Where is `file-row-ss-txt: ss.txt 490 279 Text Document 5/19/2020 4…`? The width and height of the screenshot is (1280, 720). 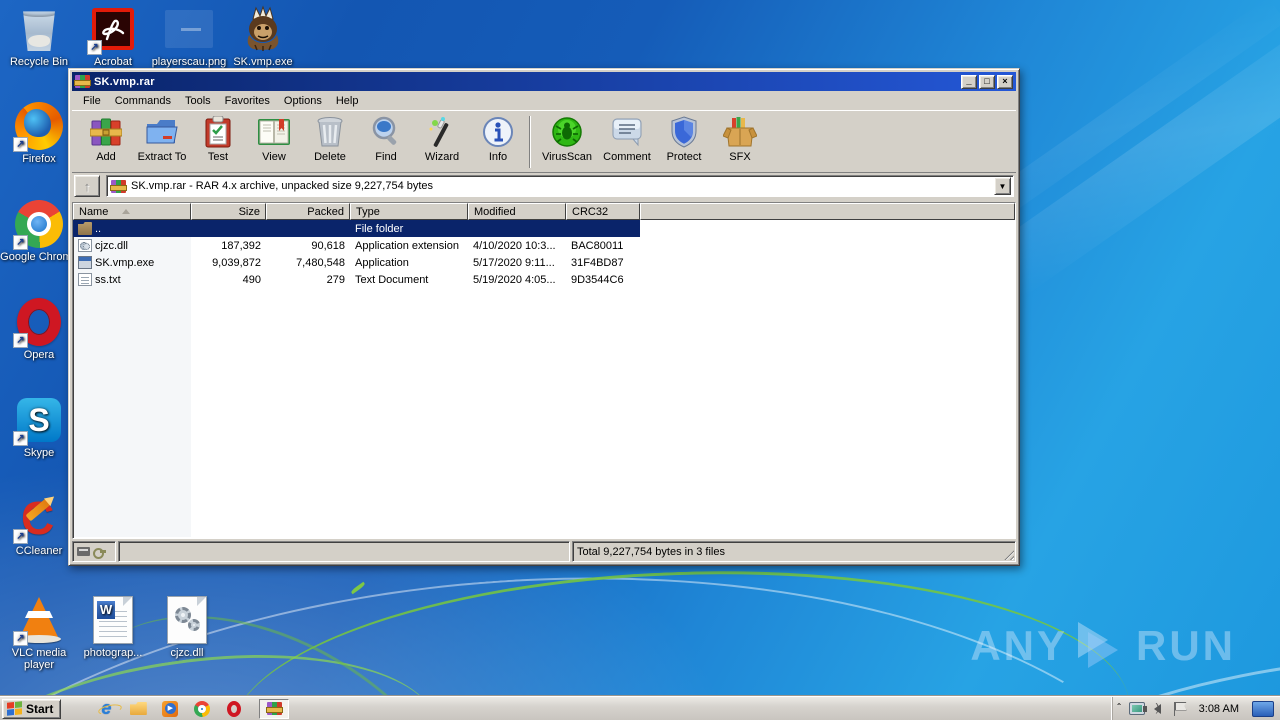 file-row-ss-txt: ss.txt 490 279 Text Document 5/19/2020 4… is located at coordinates (544, 279).